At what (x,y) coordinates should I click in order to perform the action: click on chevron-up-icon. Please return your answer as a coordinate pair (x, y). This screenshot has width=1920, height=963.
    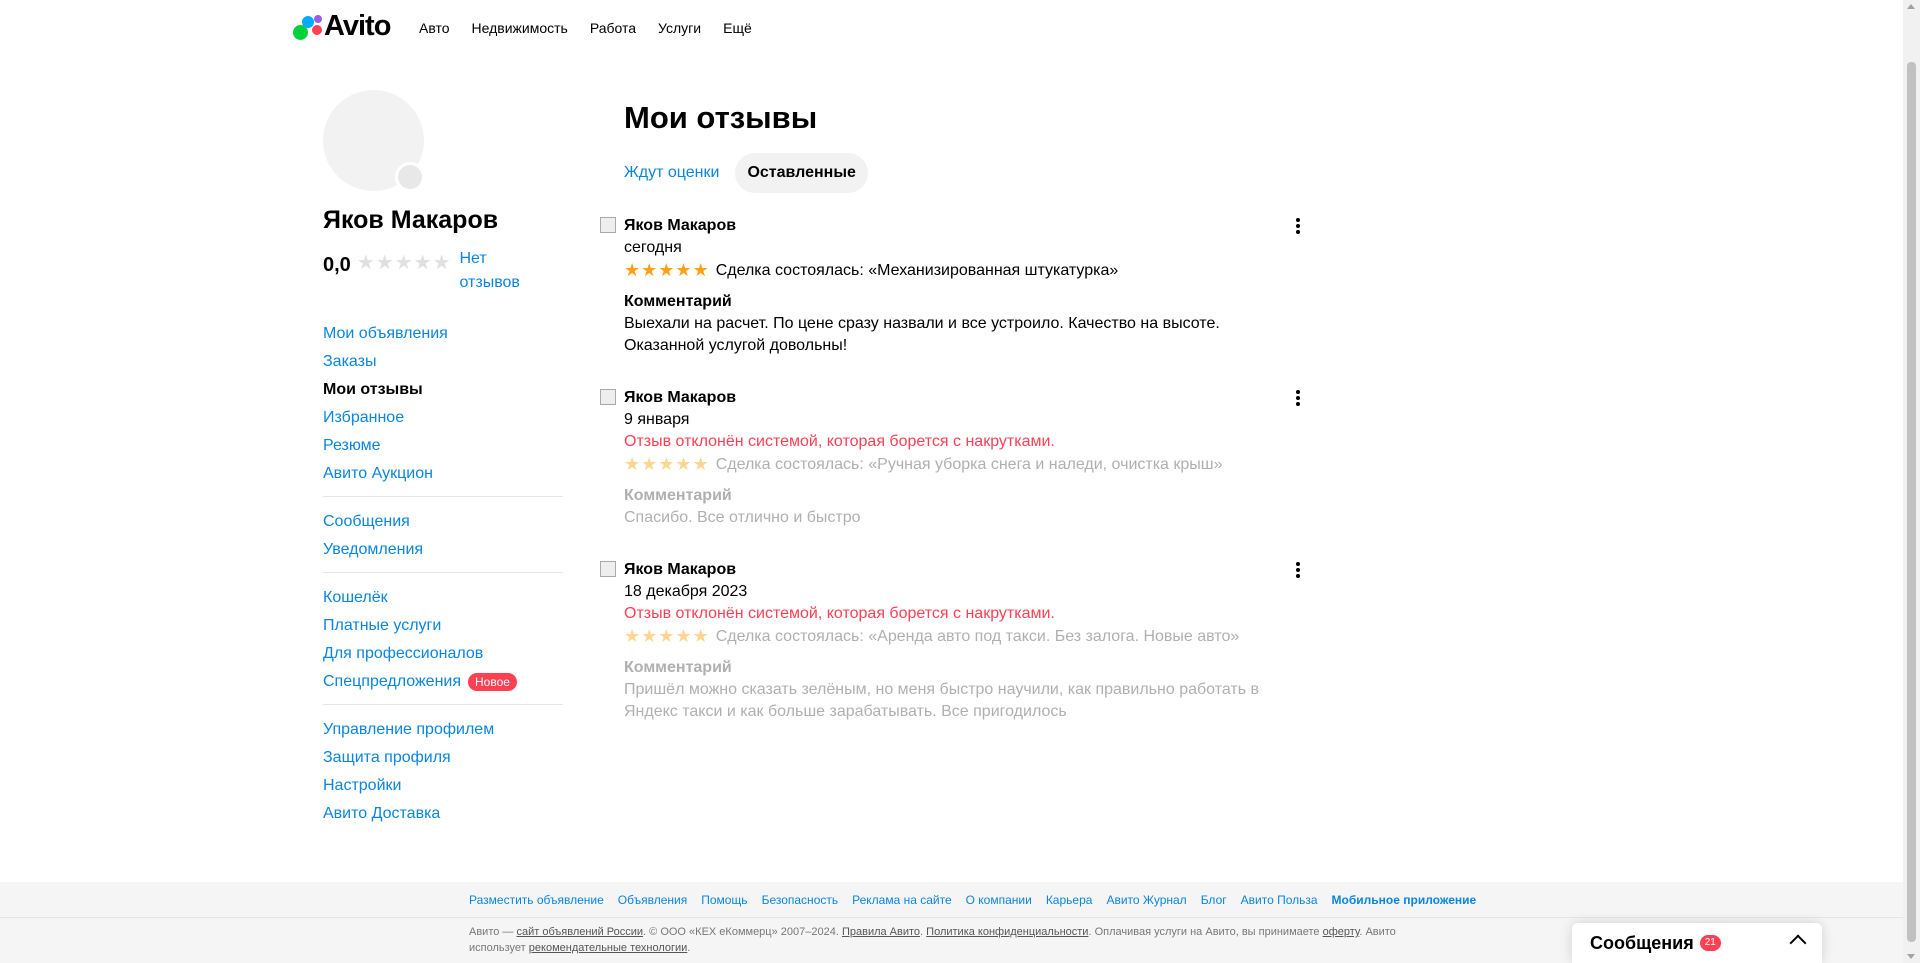
    Looking at the image, I should click on (1798, 943).